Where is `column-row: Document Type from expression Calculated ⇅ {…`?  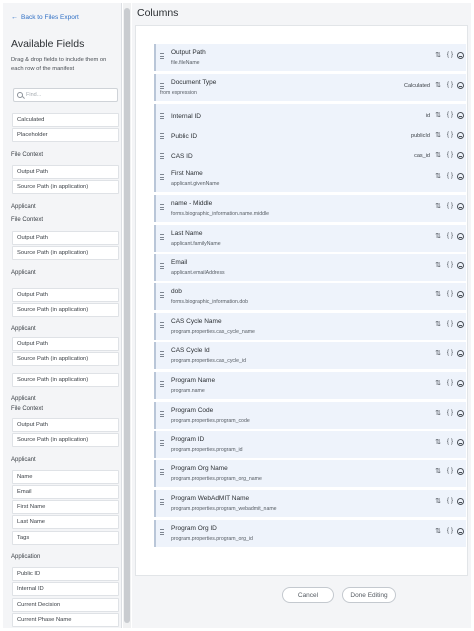
column-row: Document Type from expression Calculated ⇅ {… is located at coordinates (310, 87).